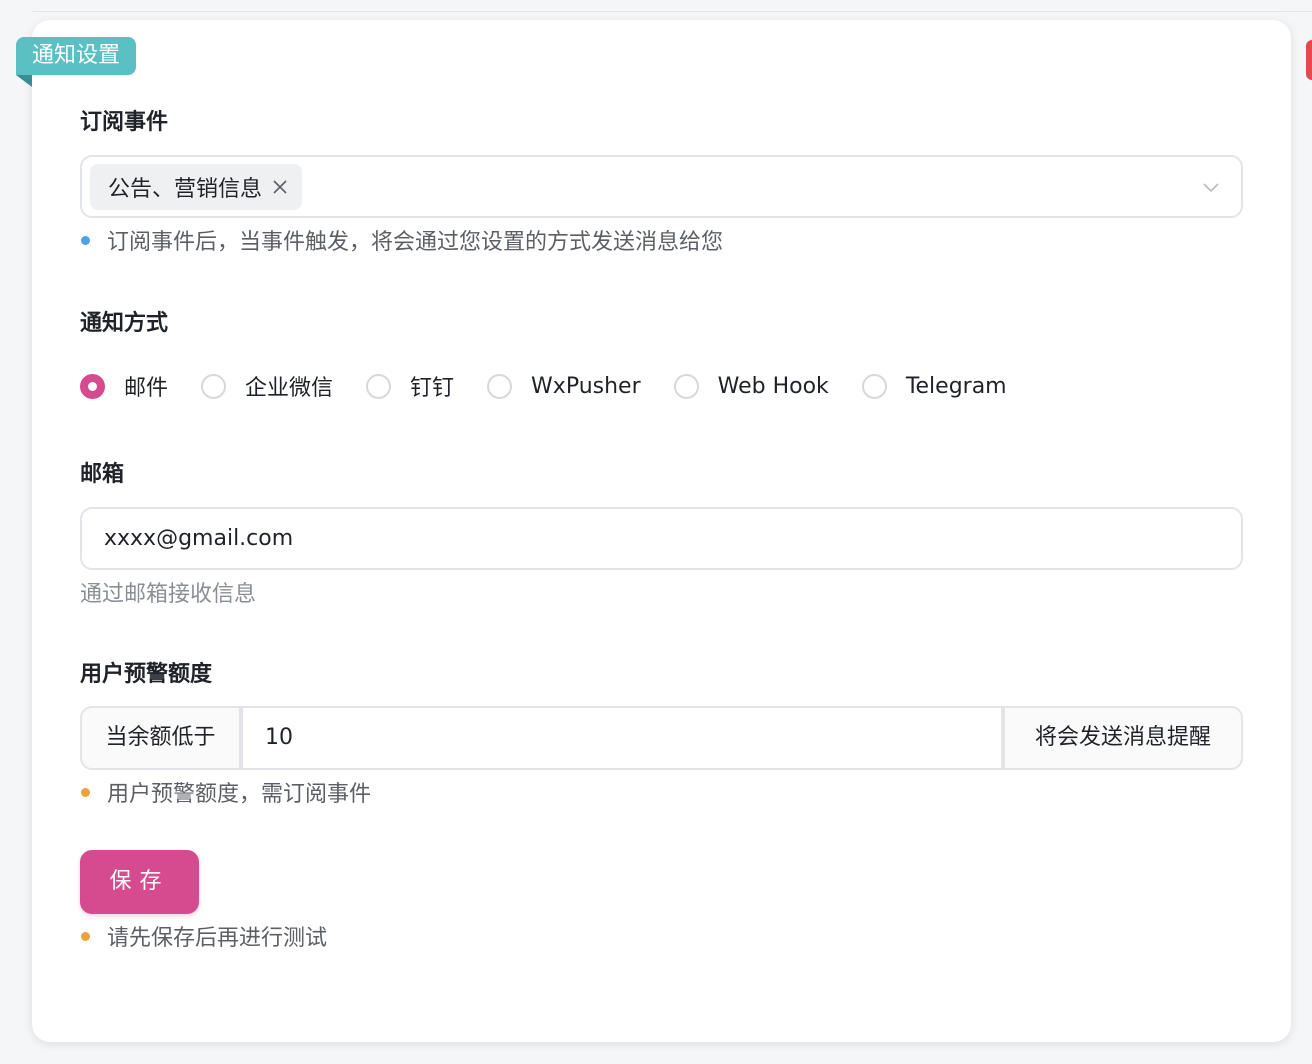 The width and height of the screenshot is (1312, 1064). I want to click on email-field-value: xxxx@gmail.com, so click(199, 538).